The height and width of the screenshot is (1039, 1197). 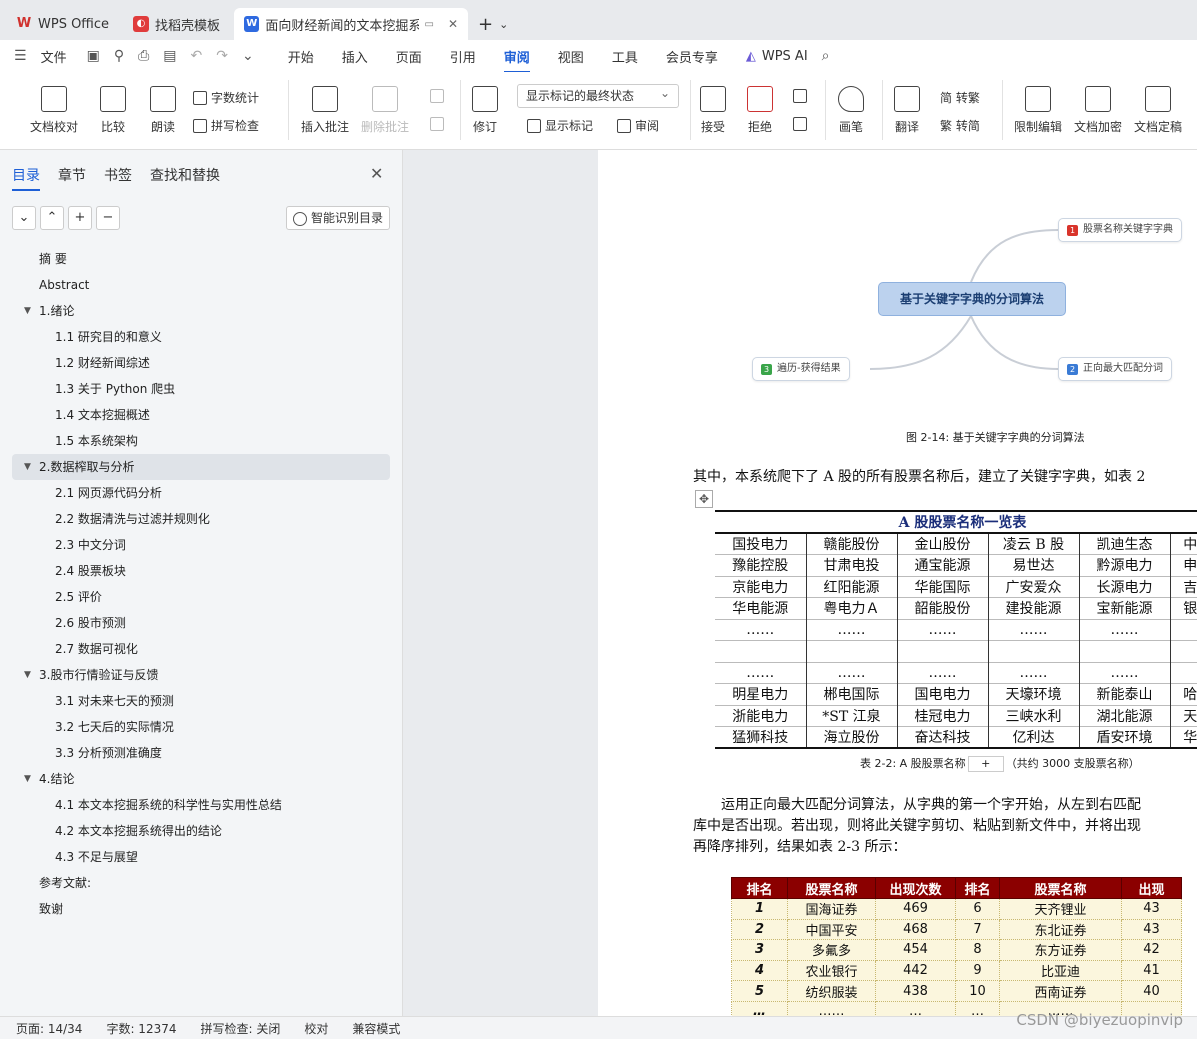 What do you see at coordinates (316, 1028) in the screenshot?
I see `proof-indicator: 校对` at bounding box center [316, 1028].